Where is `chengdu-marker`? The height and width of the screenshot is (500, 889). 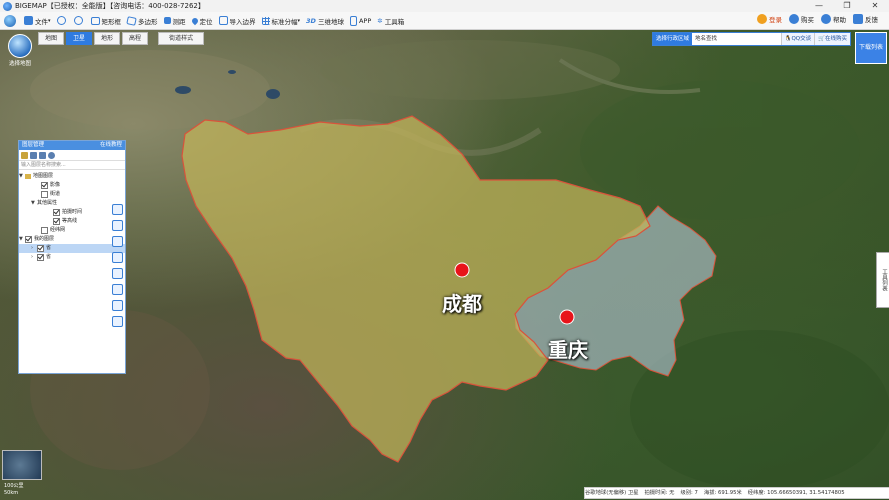
chengdu-marker is located at coordinates (462, 270).